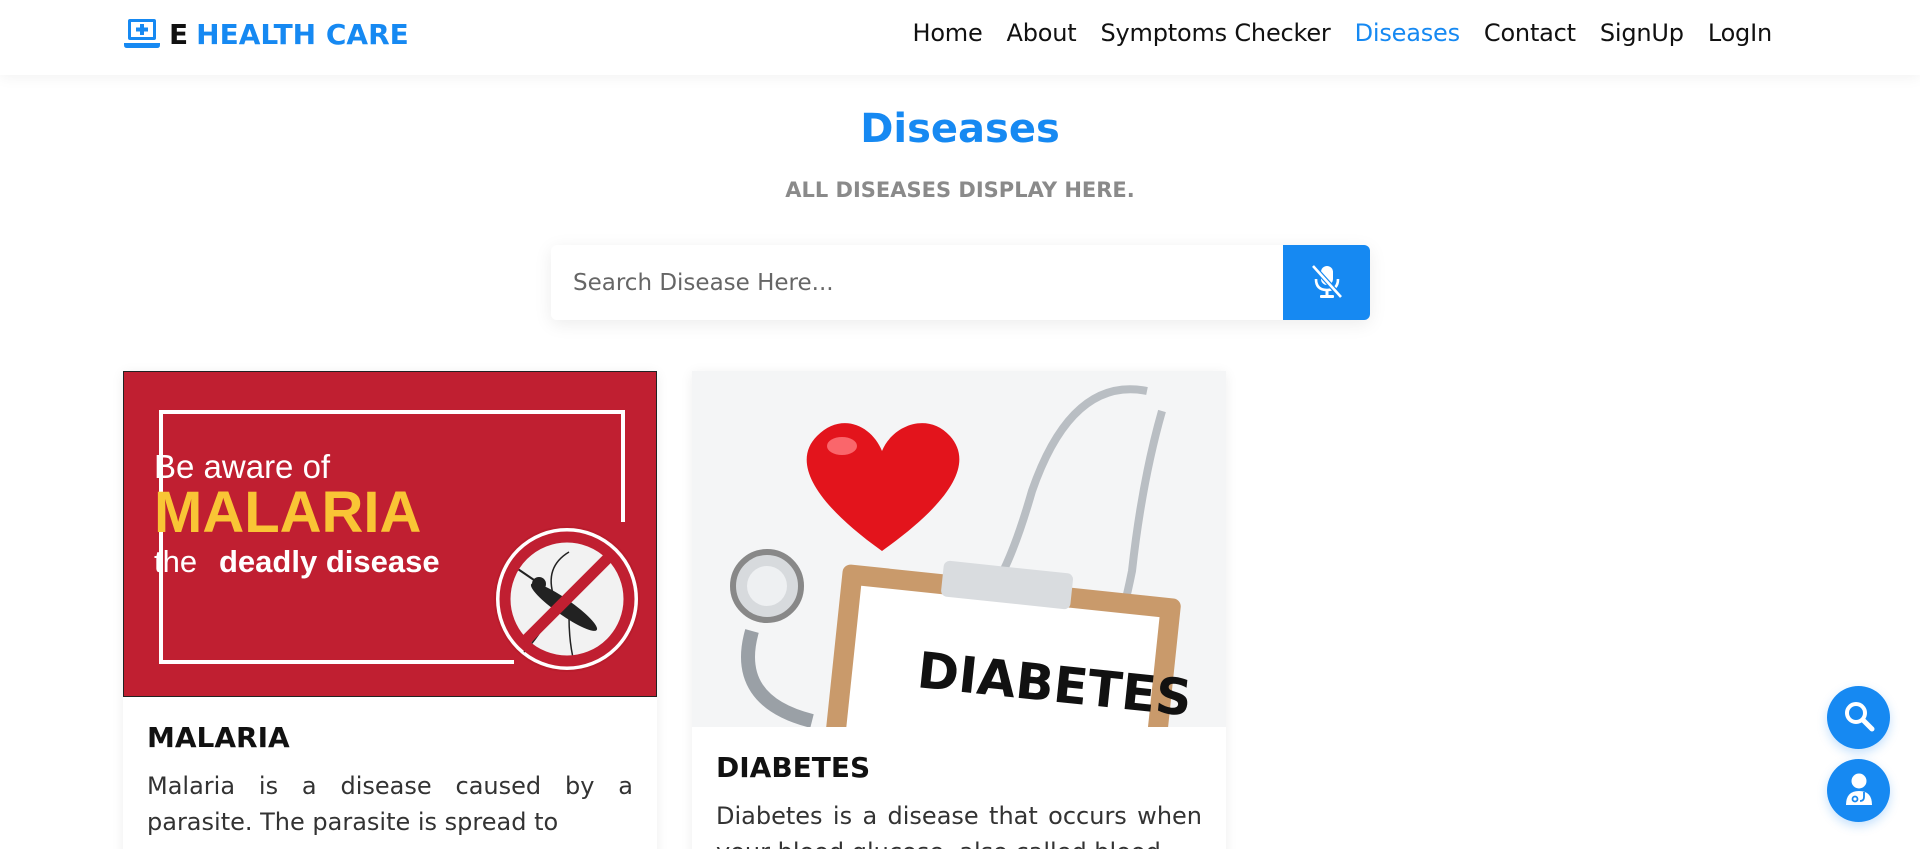 Image resolution: width=1920 pixels, height=849 pixels. I want to click on voice-search-button, so click(1326, 282).